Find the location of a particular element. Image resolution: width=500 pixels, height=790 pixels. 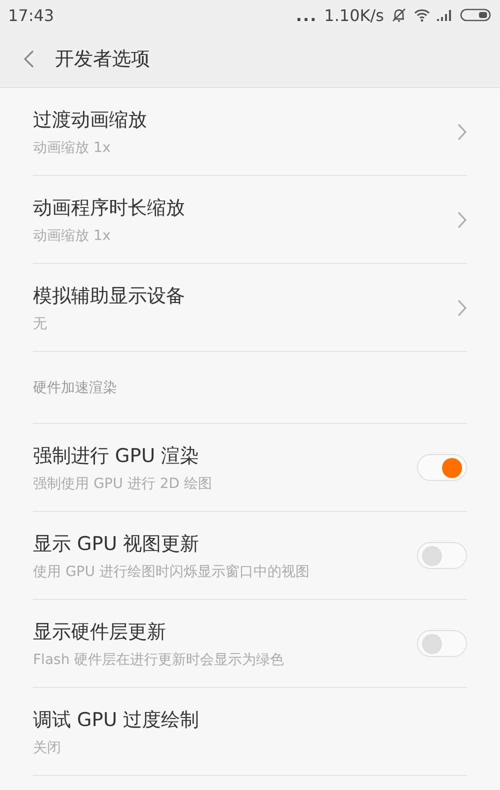

setting-title: 显示 GPU 视图更新 is located at coordinates (116, 544).